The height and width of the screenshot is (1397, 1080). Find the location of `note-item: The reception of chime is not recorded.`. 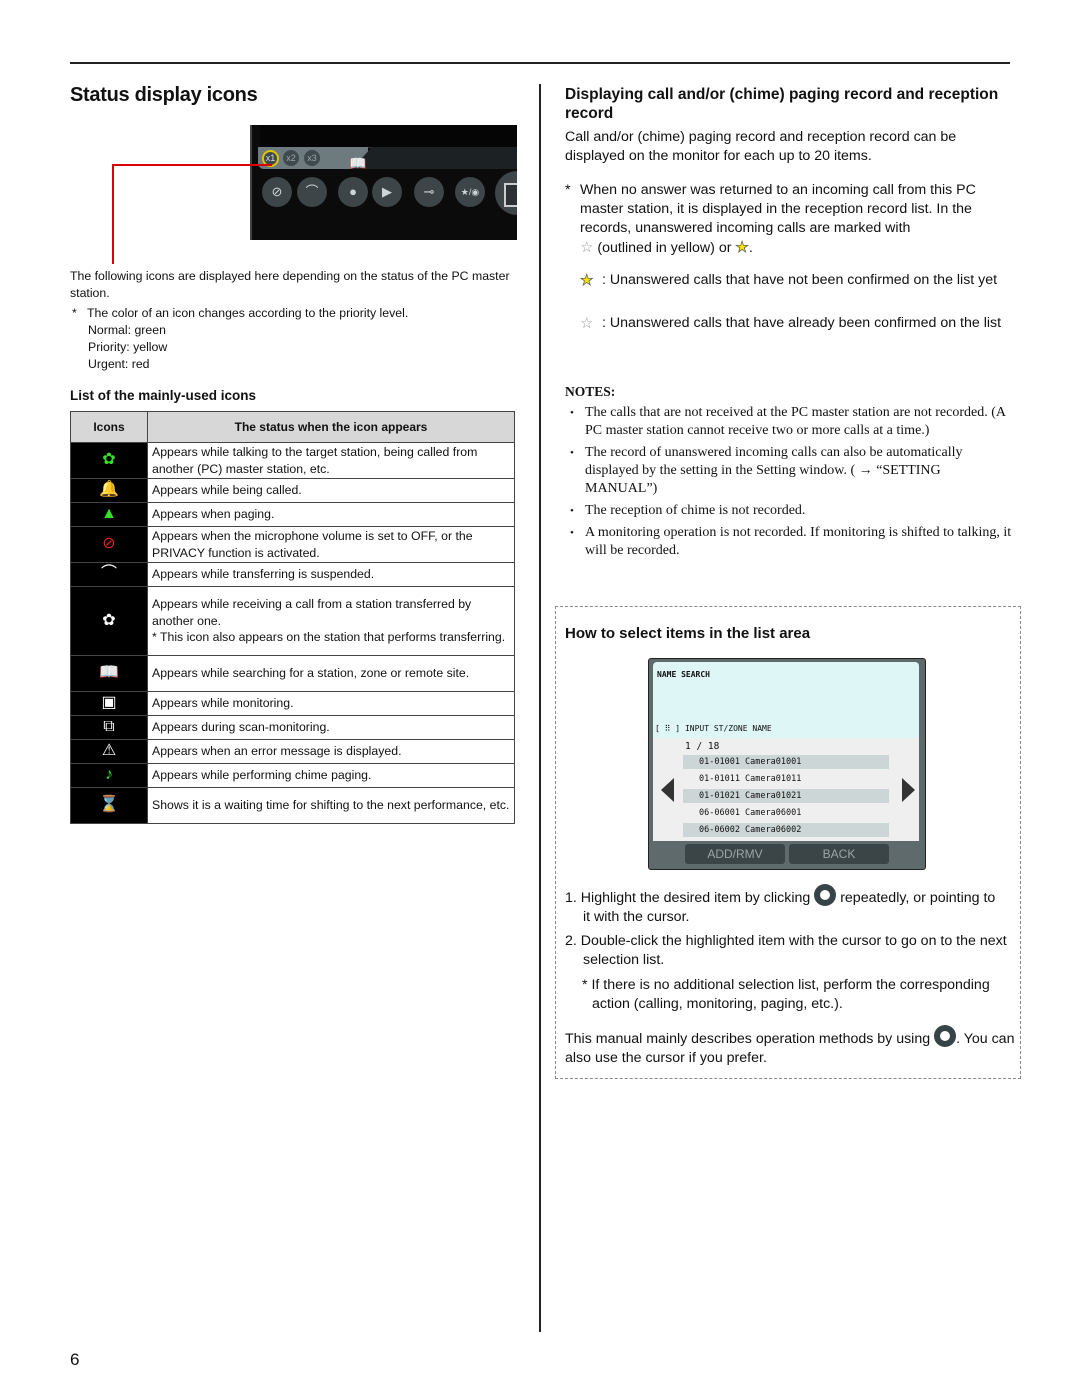

note-item: The reception of chime is not recorded. is located at coordinates (792, 511).